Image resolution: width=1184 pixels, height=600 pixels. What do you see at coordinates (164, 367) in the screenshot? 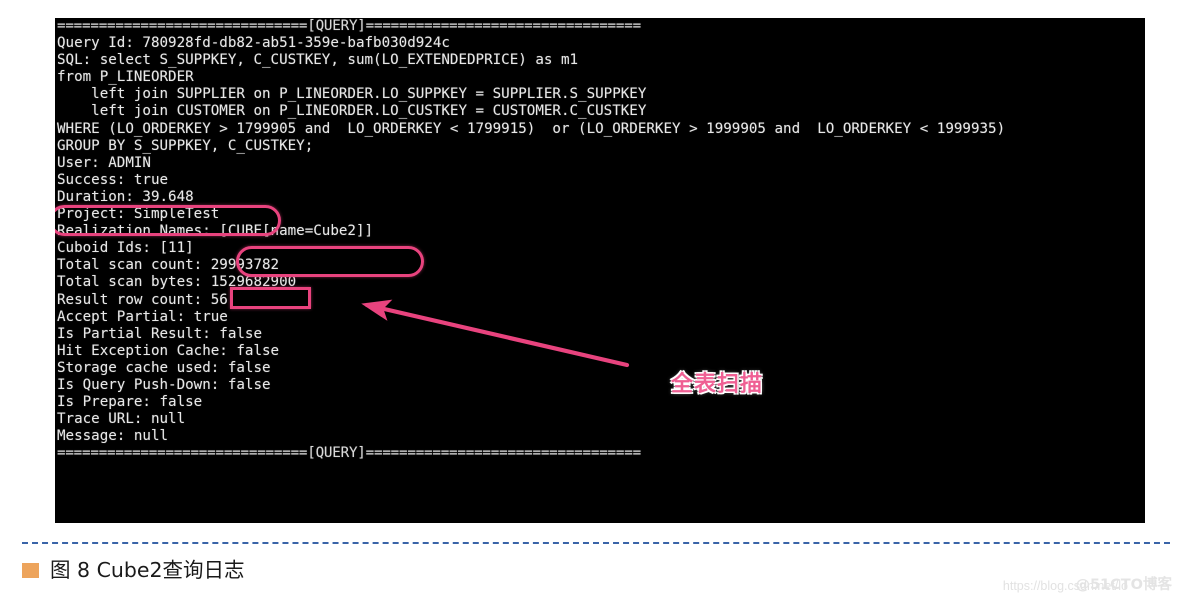
I see `log-line-storage-cache-used: Storage cache used: false` at bounding box center [164, 367].